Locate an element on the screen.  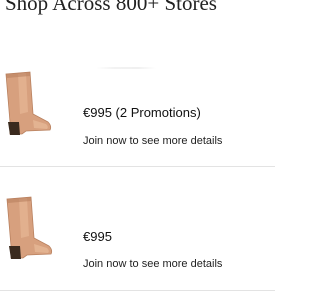
product-price: €995 (2 Promotions) is located at coordinates (142, 112).